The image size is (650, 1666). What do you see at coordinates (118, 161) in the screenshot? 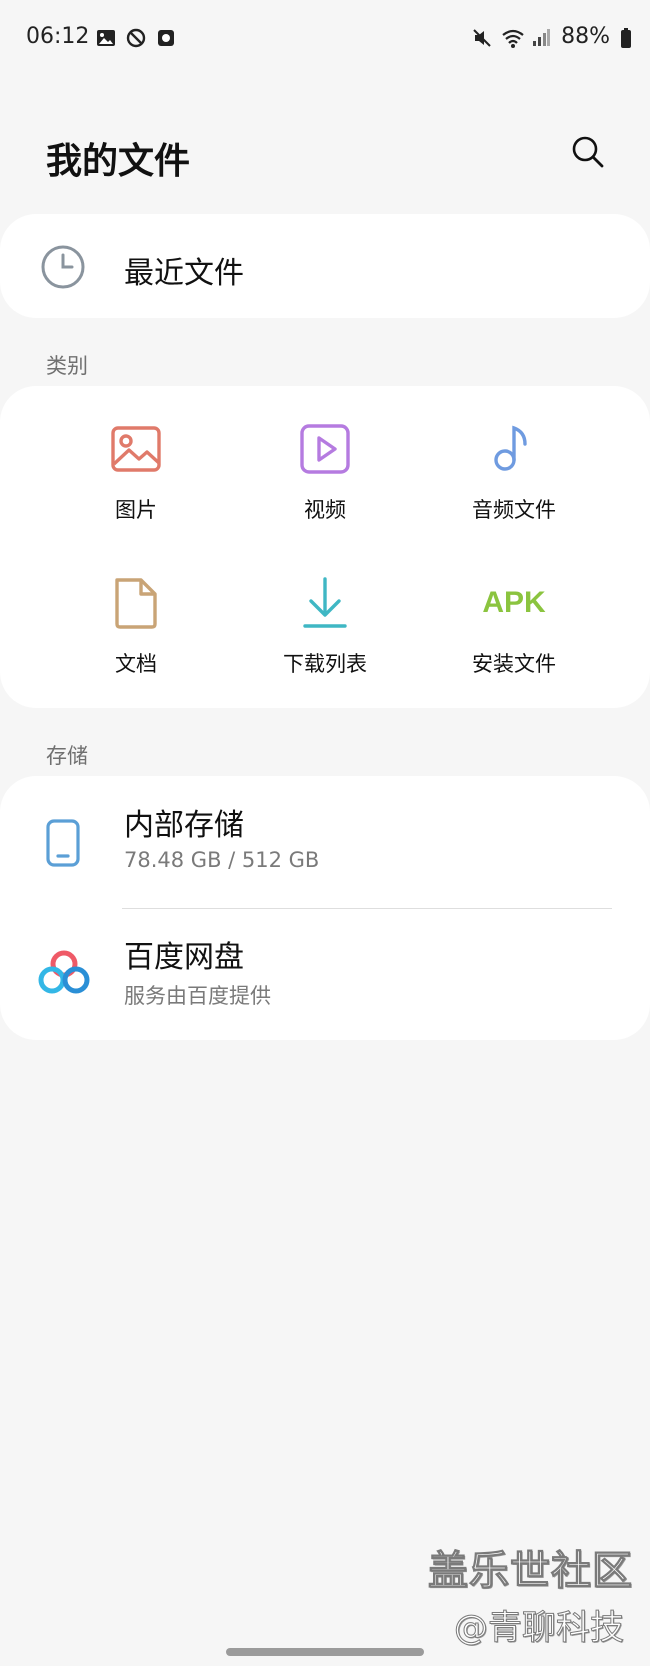
I see `page-title: 我的文件` at bounding box center [118, 161].